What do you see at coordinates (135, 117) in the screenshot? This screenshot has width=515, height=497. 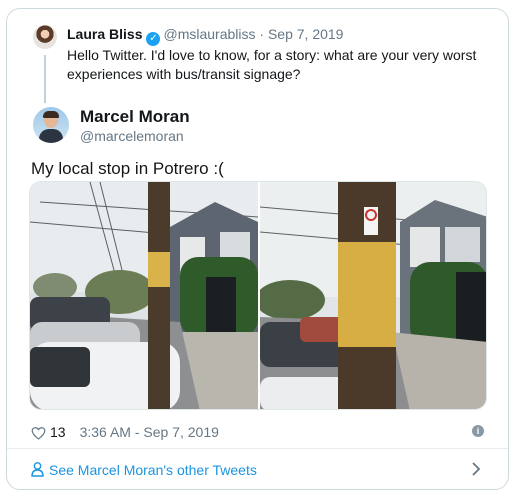 I see `author-name: Marcel Moran` at bounding box center [135, 117].